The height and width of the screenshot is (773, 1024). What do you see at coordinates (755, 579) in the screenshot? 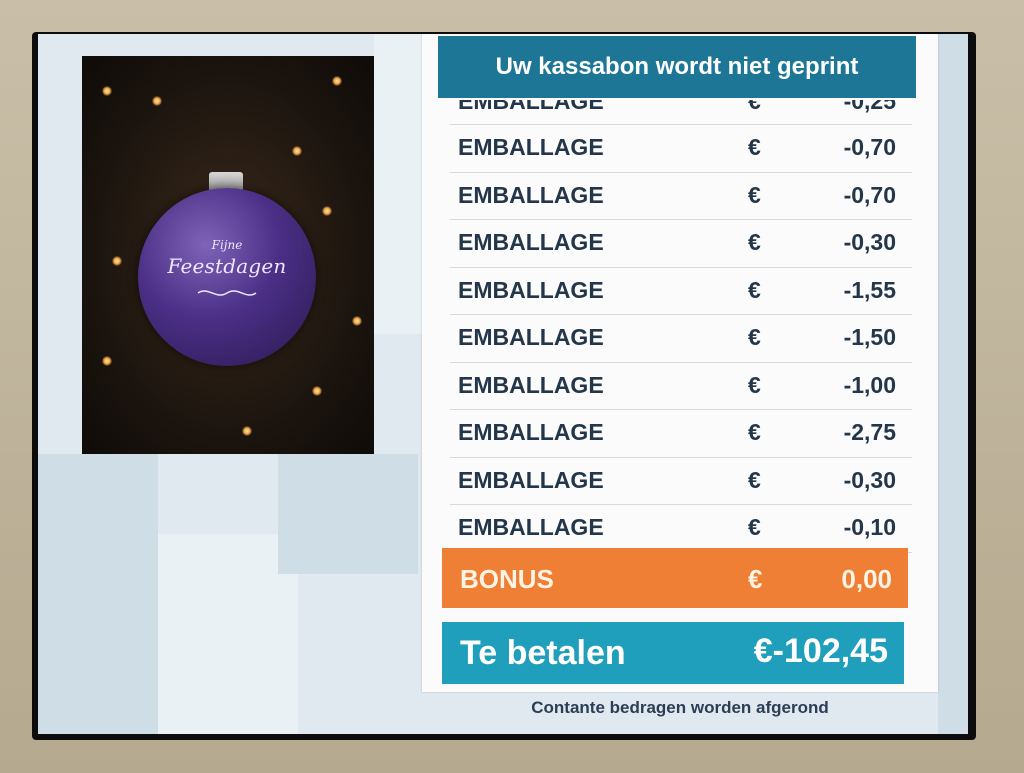
I see `bonus-currency: €` at bounding box center [755, 579].